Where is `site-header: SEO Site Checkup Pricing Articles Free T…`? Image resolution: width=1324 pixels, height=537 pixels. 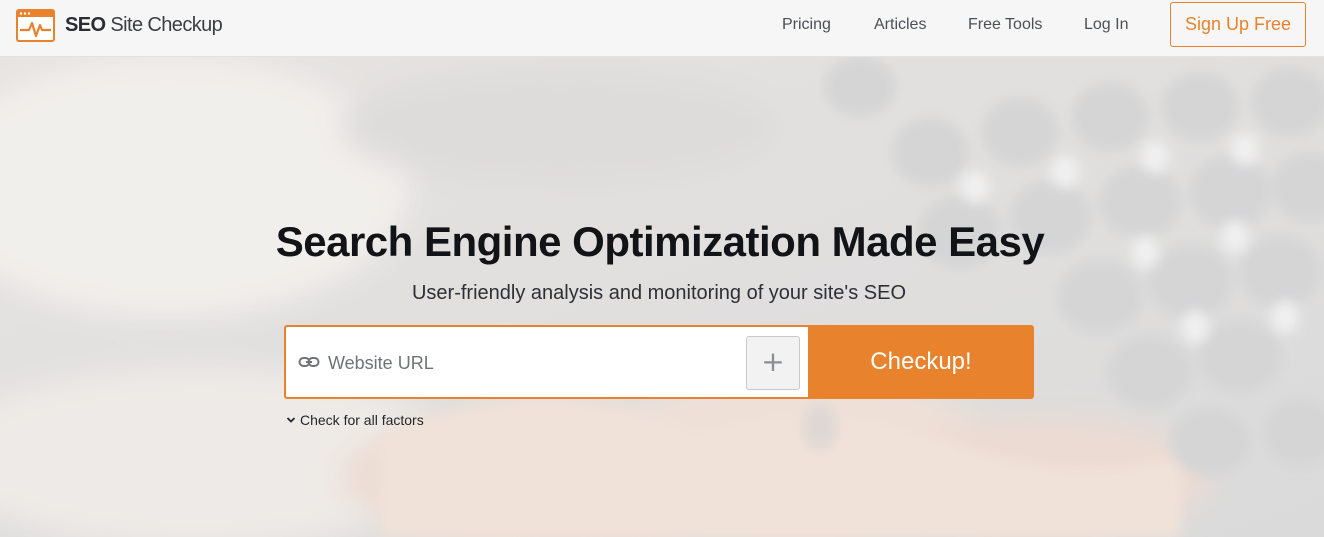
site-header: SEO Site Checkup Pricing Articles Free T… is located at coordinates (662, 28).